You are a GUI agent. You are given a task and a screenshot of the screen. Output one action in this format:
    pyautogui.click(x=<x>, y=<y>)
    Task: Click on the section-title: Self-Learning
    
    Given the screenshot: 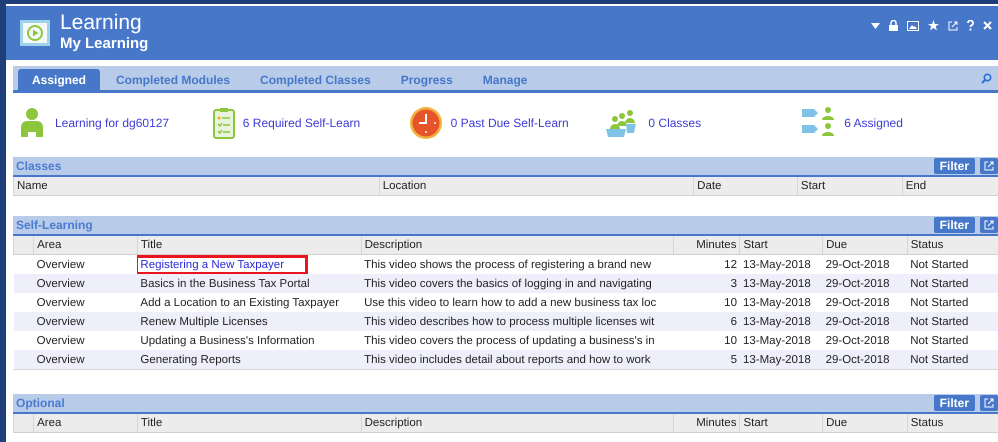 What is the action you would take?
    pyautogui.click(x=54, y=225)
    